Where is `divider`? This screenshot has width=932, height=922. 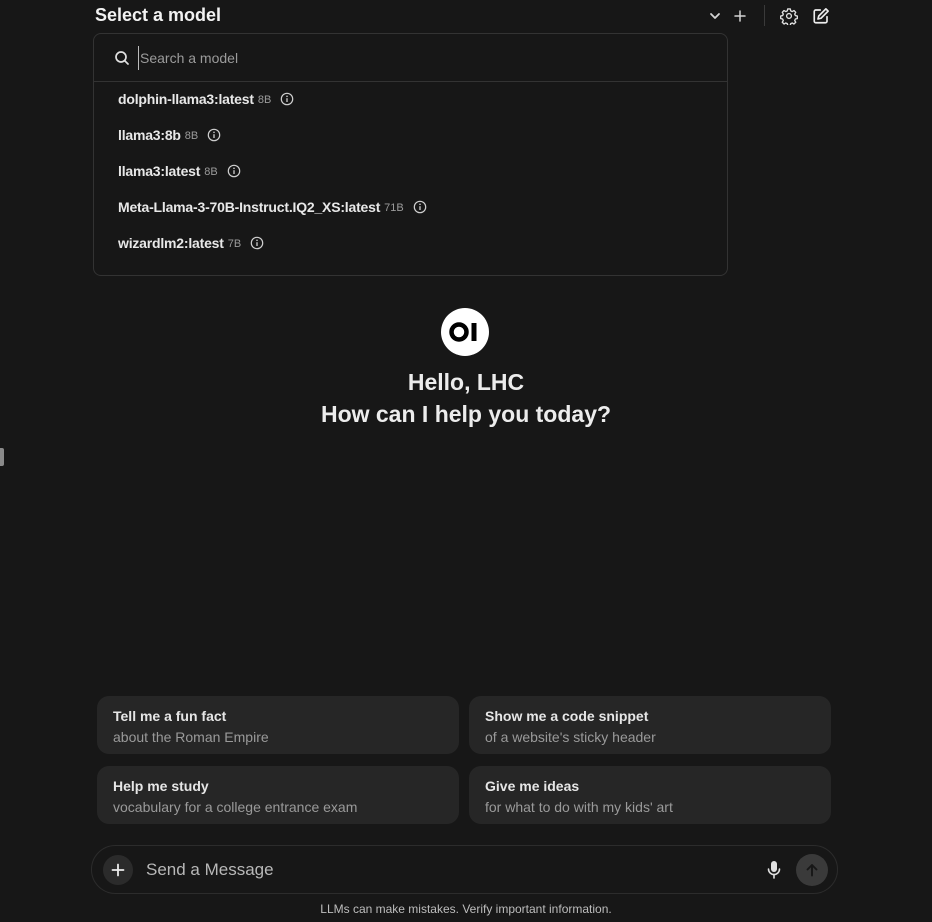 divider is located at coordinates (764, 15).